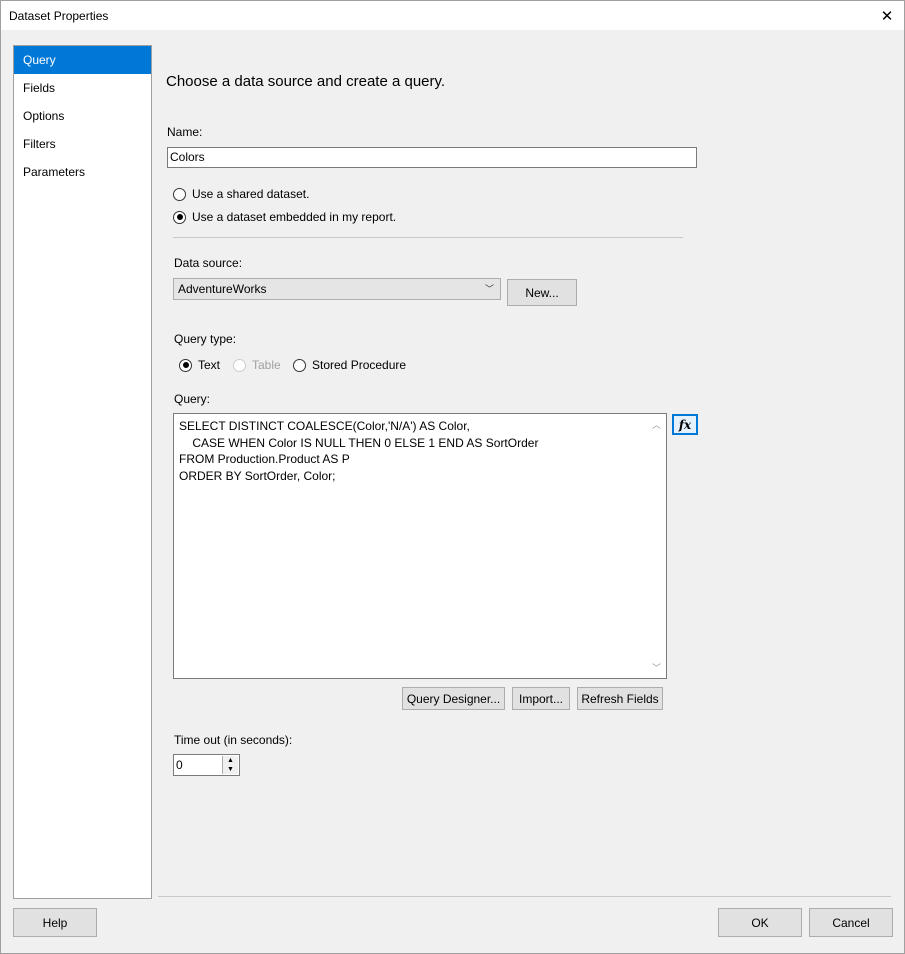 The height and width of the screenshot is (954, 905). Describe the element at coordinates (205, 339) in the screenshot. I see `query-type-label: Query type:` at that location.